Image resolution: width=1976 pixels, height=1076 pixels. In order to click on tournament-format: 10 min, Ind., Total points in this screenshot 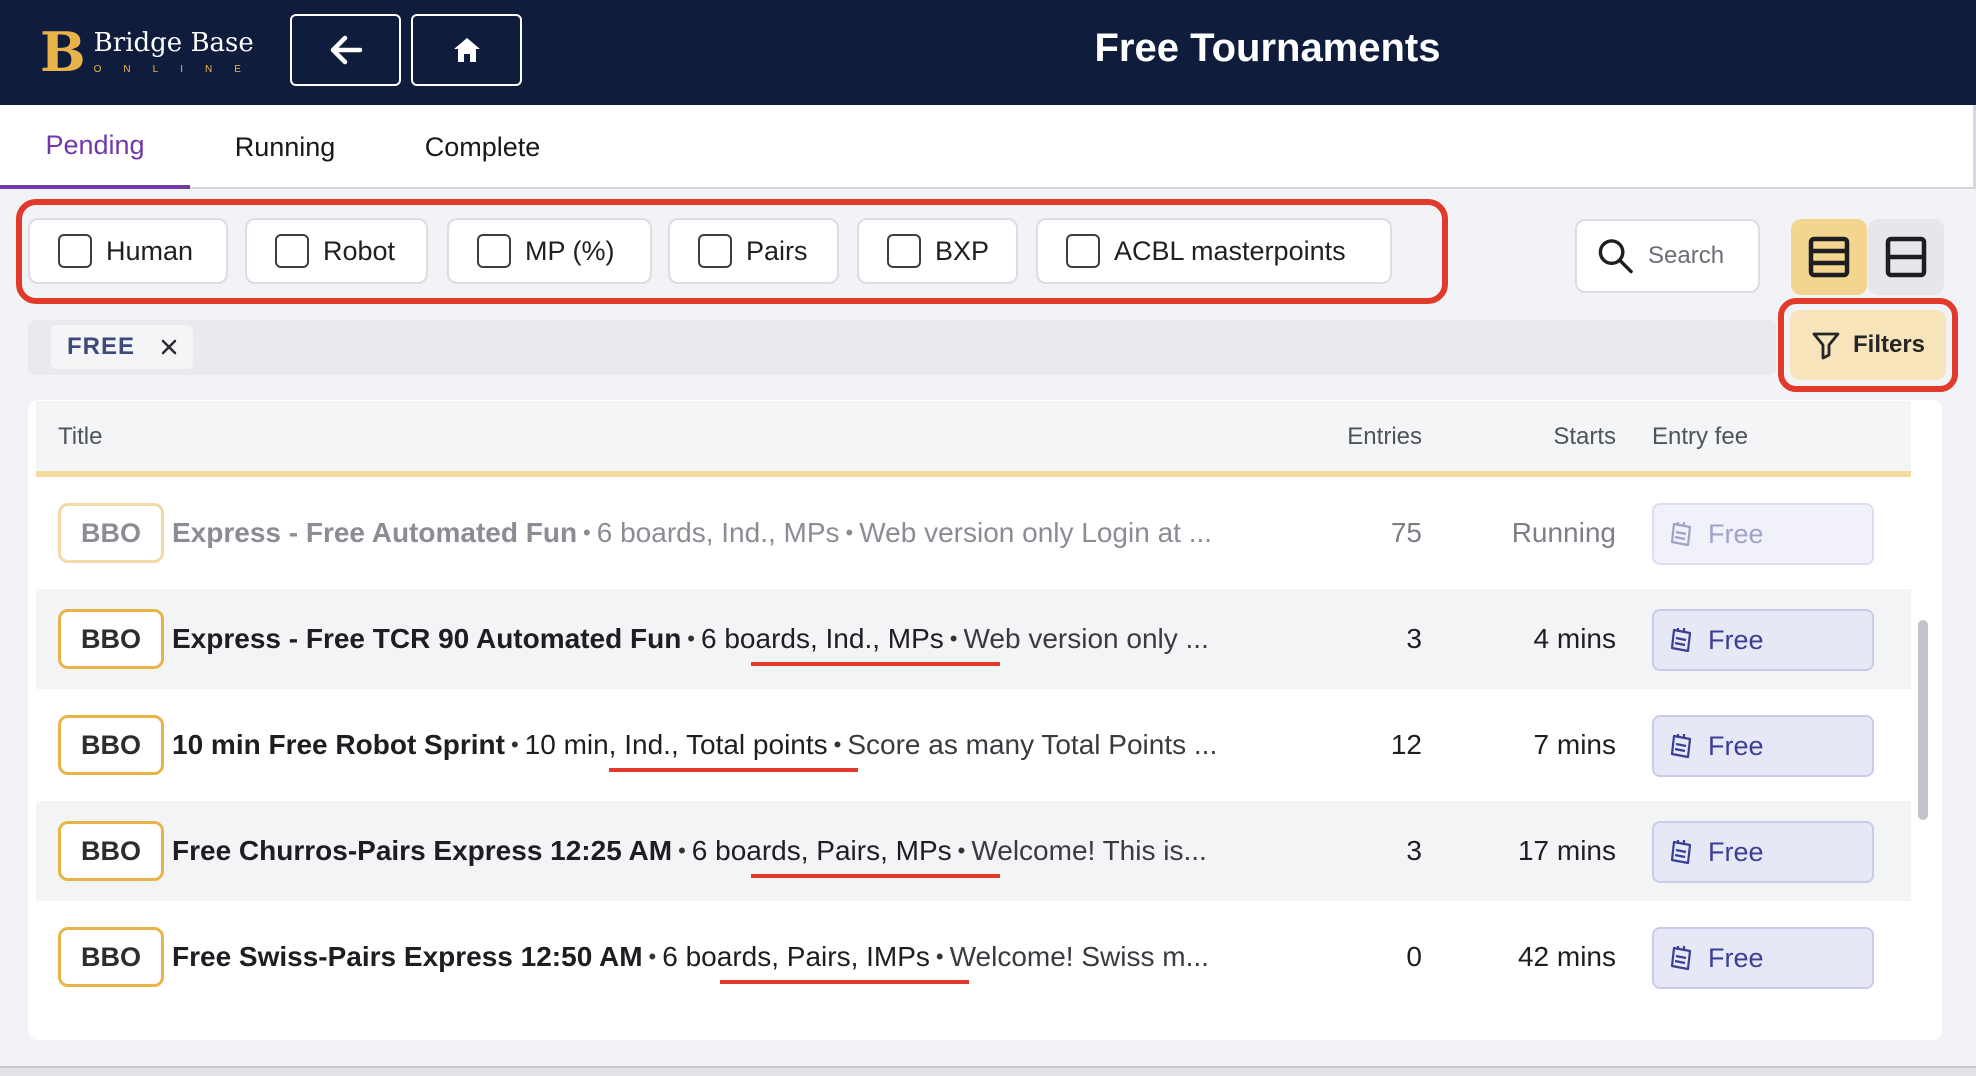, I will do `click(676, 744)`.